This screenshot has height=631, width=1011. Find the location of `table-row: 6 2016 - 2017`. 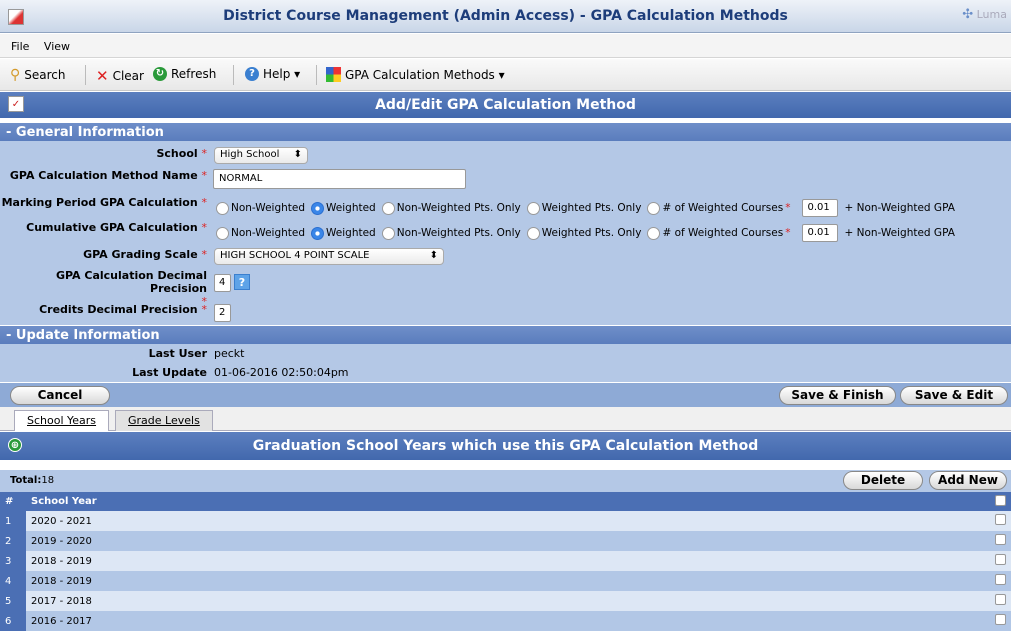

table-row: 6 2016 - 2017 is located at coordinates (505, 621).